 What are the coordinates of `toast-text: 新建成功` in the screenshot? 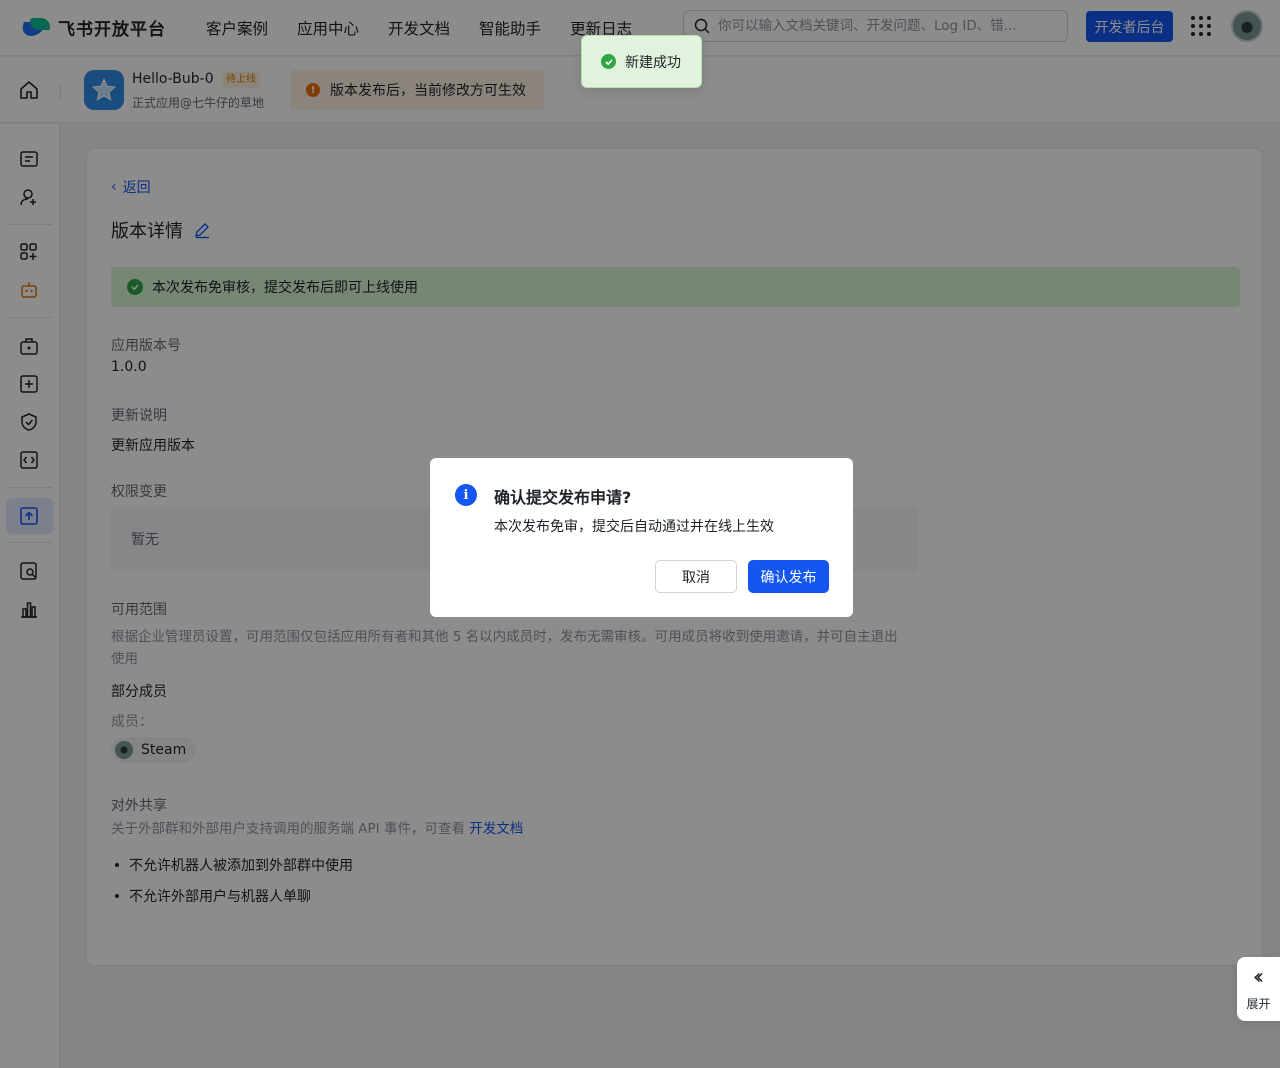 It's located at (653, 62).